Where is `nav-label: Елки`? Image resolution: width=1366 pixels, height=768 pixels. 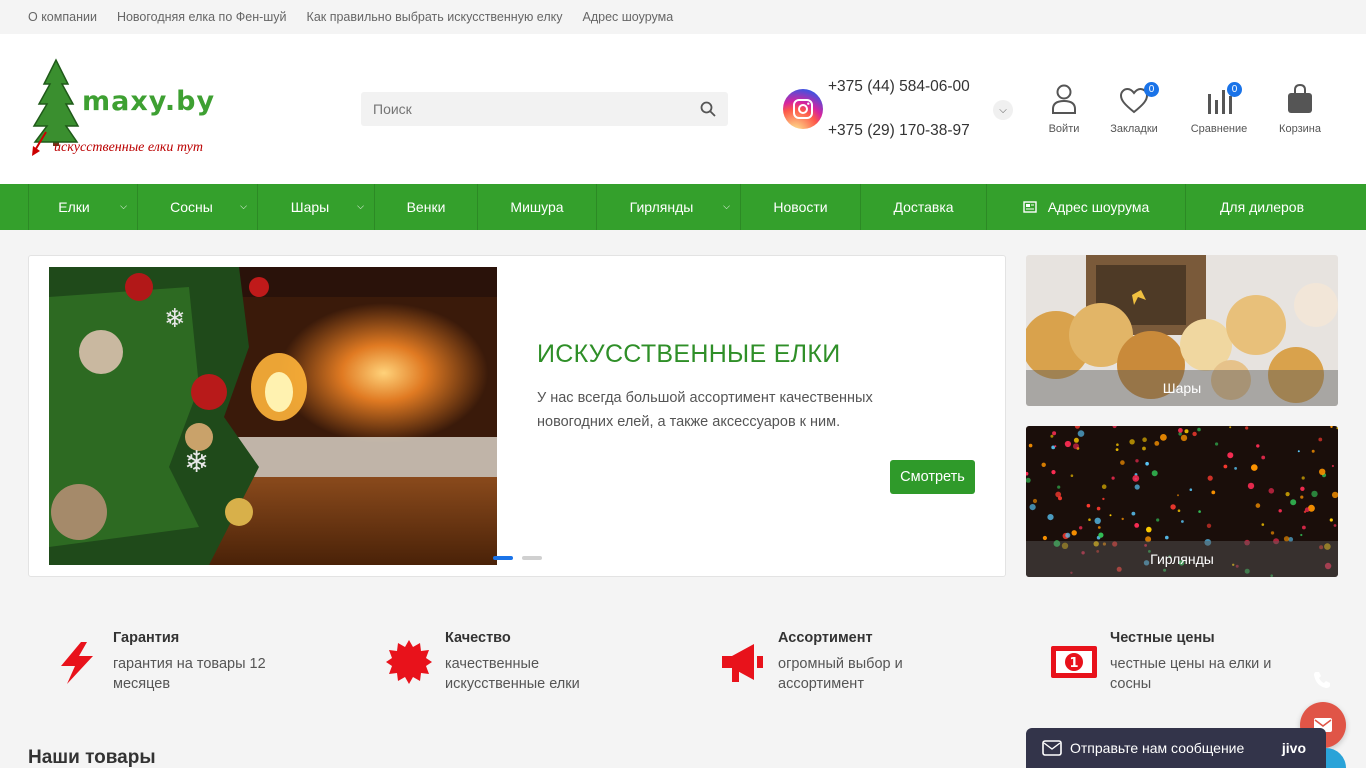
nav-label: Елки is located at coordinates (74, 207).